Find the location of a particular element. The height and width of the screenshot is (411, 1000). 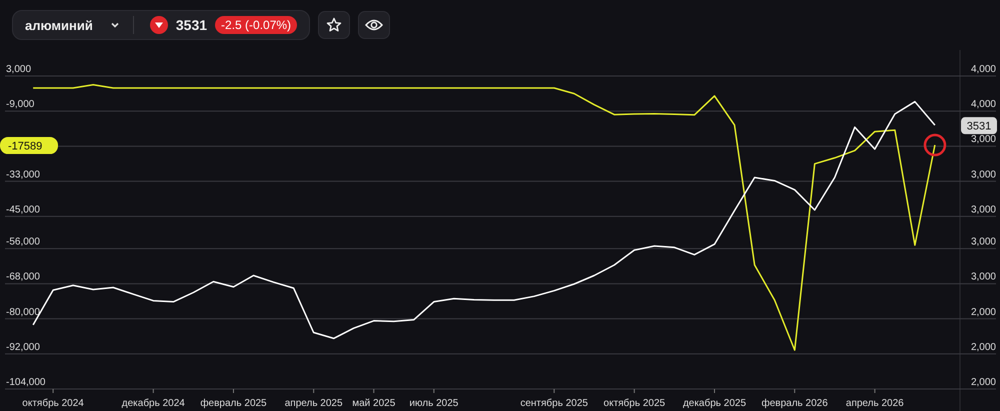

watch-button is located at coordinates (374, 25).